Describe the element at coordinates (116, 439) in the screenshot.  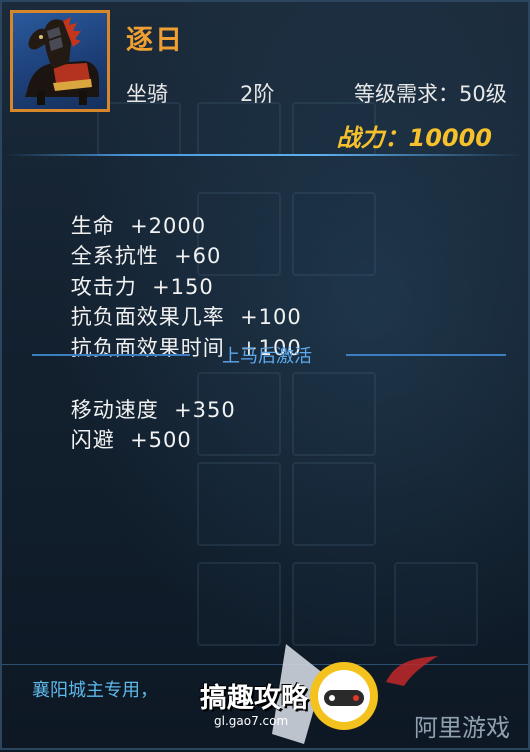
I see `stat-row: 闪避 +500` at that location.